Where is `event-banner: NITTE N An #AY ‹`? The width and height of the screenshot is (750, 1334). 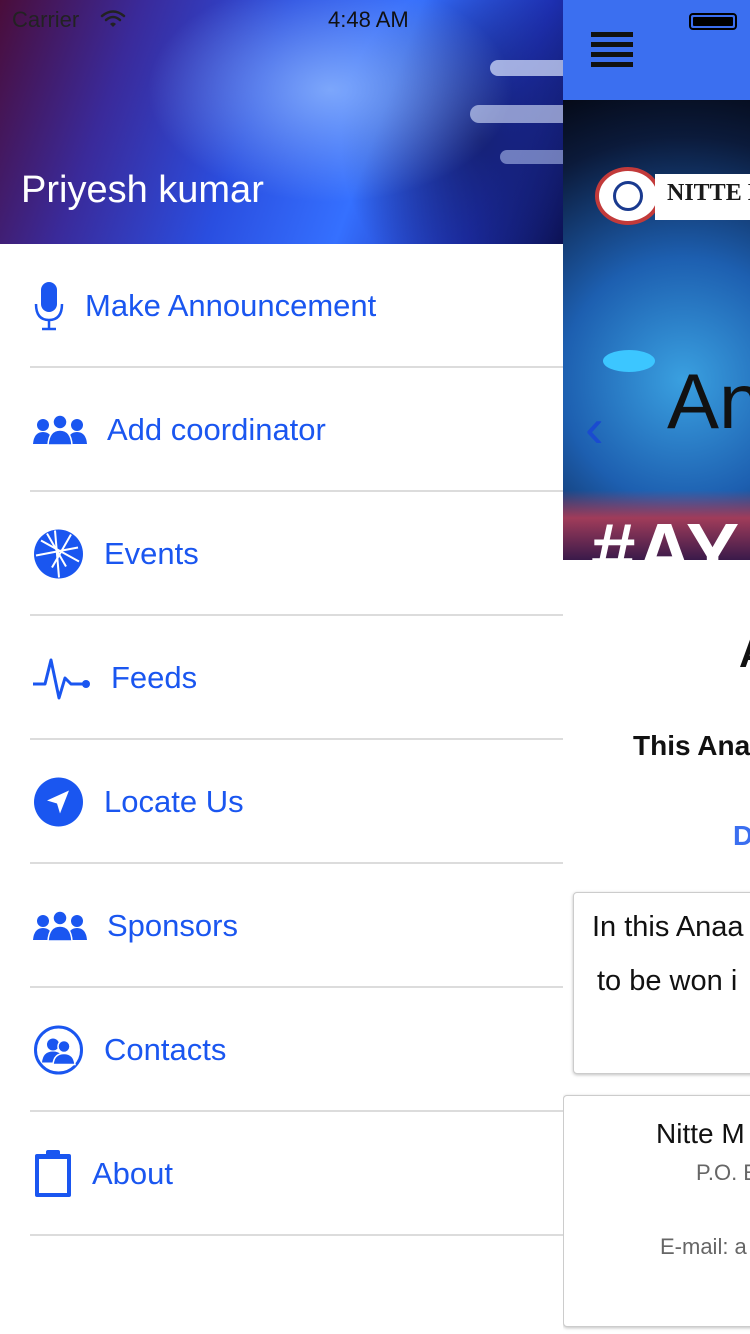 event-banner: NITTE N An #AY ‹ is located at coordinates (656, 330).